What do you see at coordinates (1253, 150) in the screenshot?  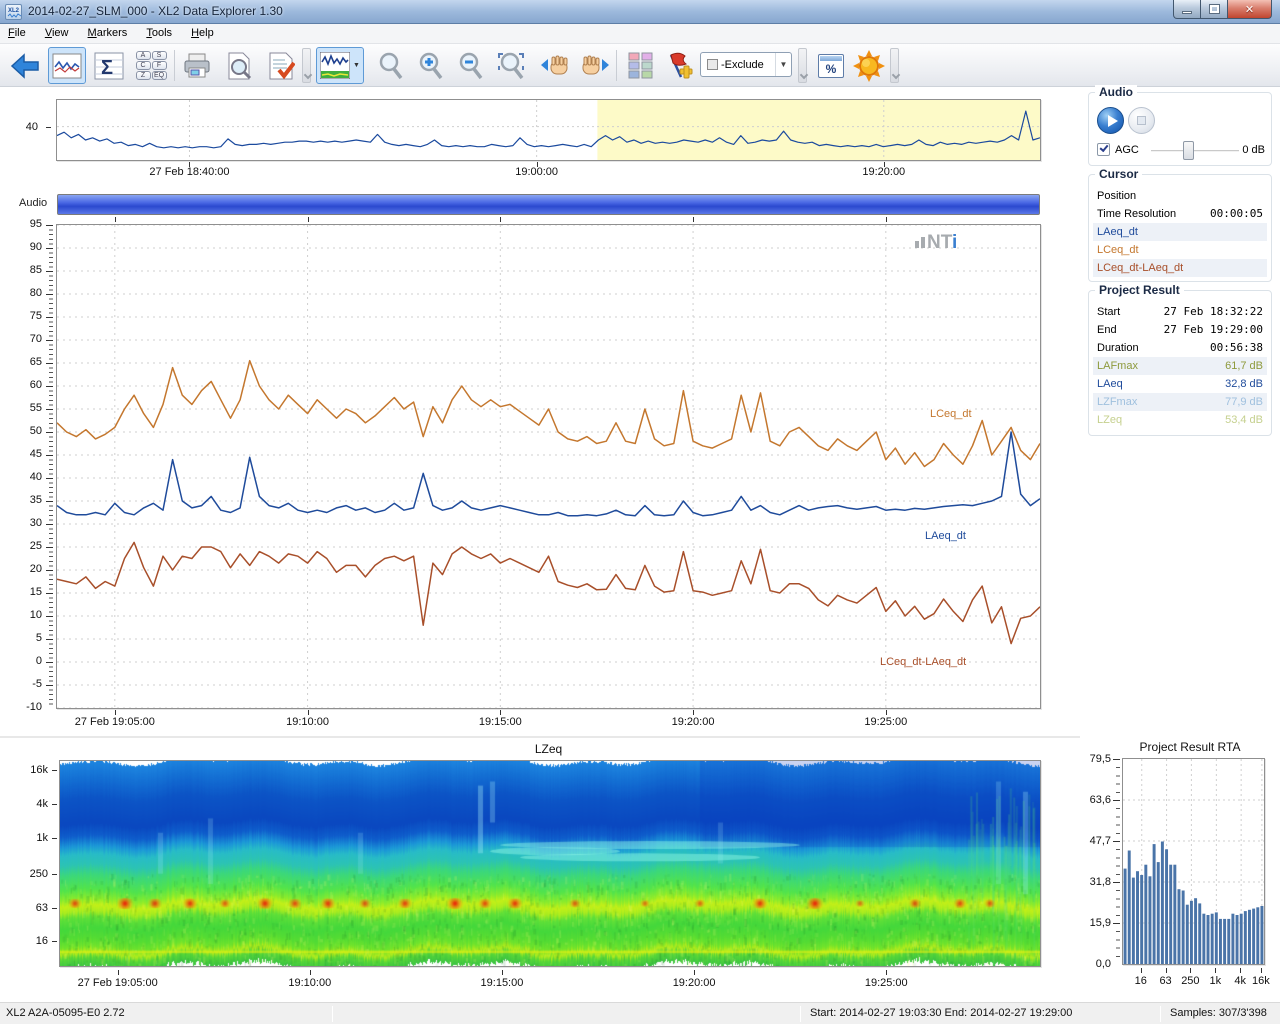 I see `gain-value: 0 dB` at bounding box center [1253, 150].